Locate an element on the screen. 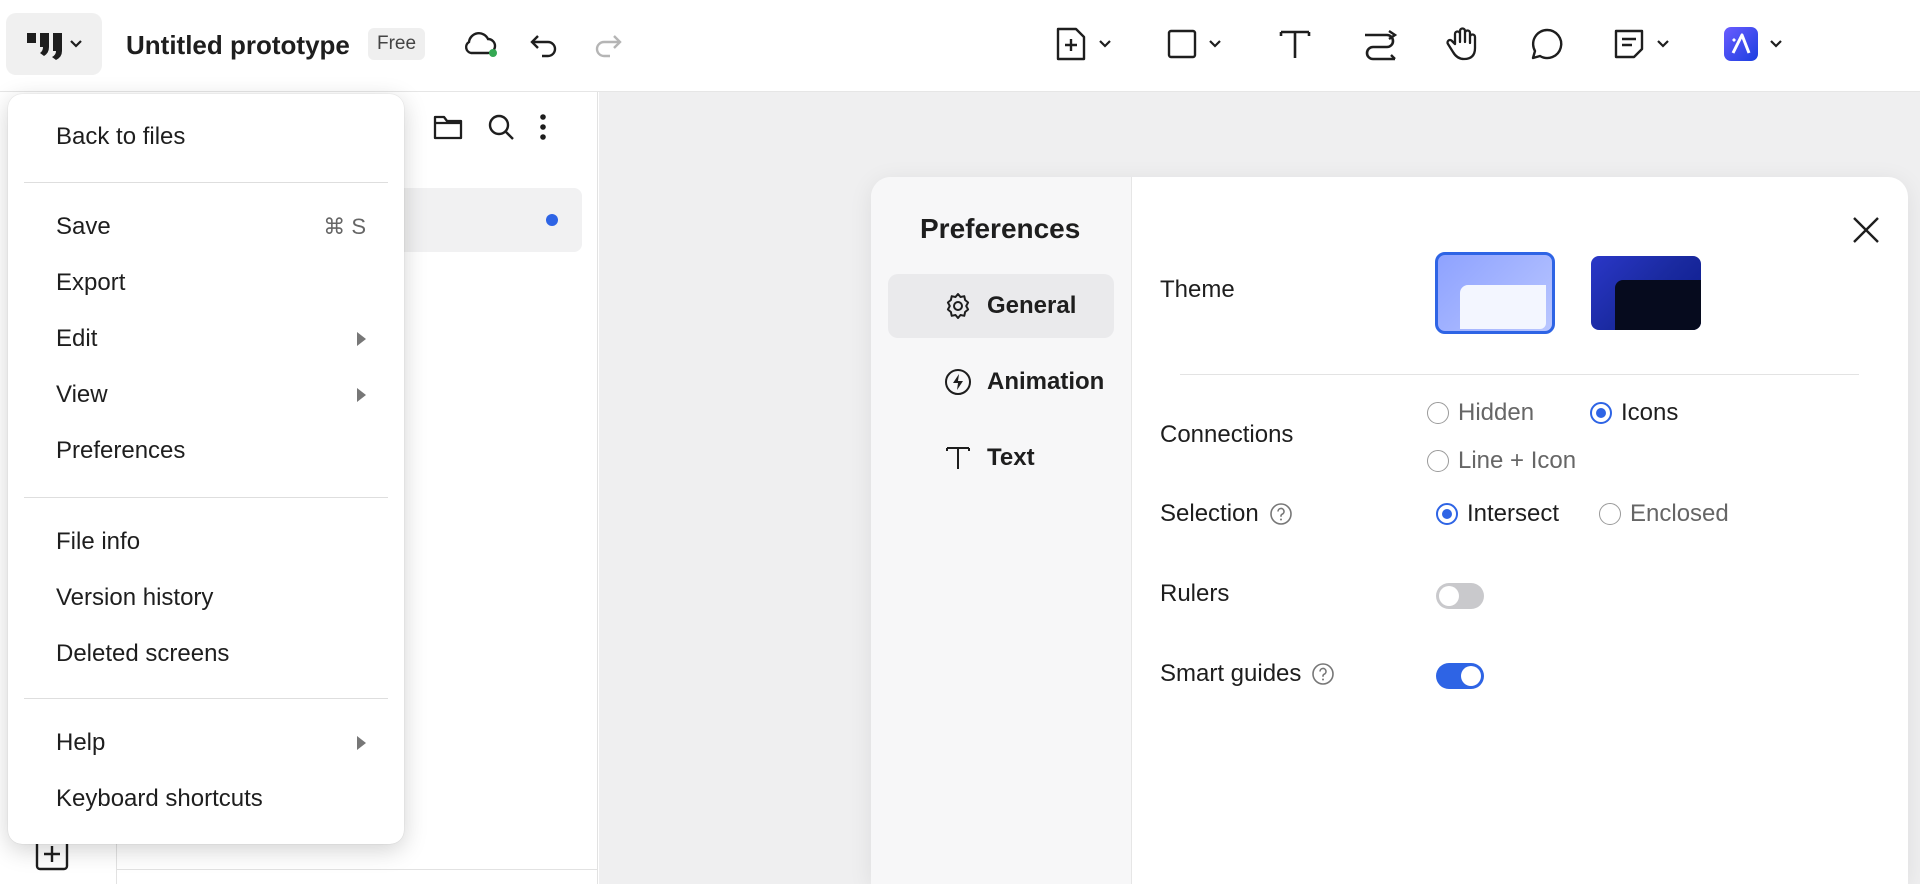 The width and height of the screenshot is (1920, 884). selection-enclosed-radio: Enclosed is located at coordinates (1664, 514).